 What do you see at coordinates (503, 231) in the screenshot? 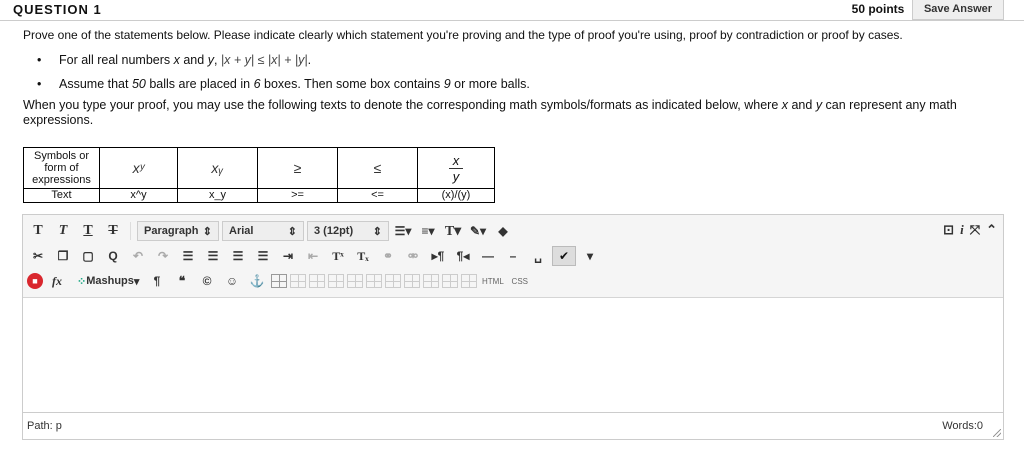
I see `eraser-icon: ◆` at bounding box center [503, 231].